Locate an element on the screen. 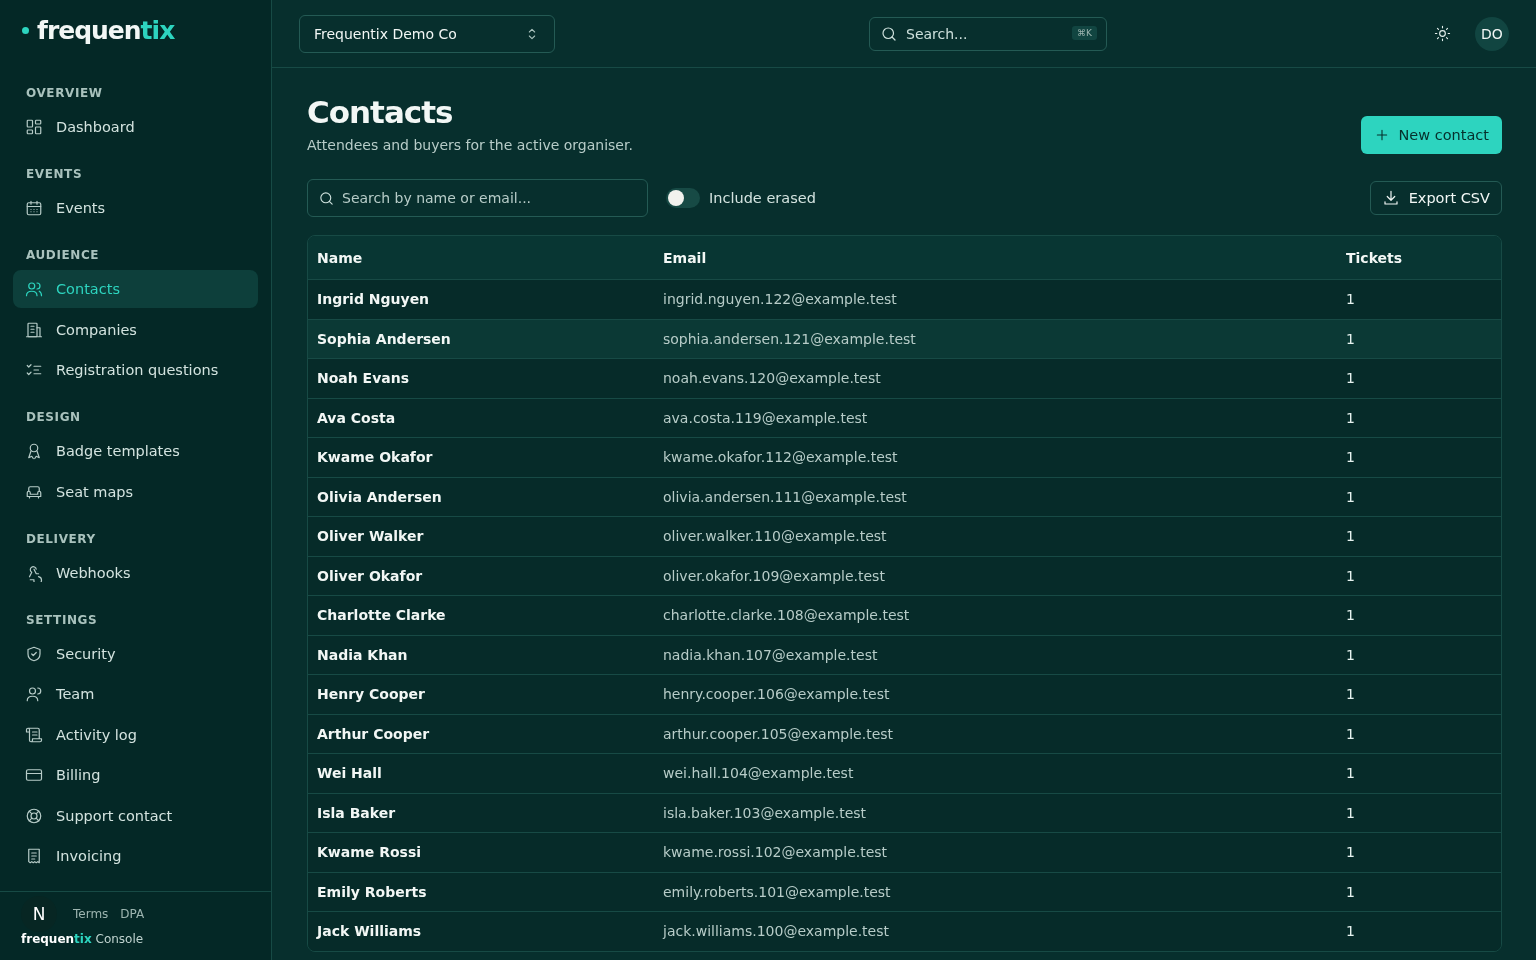 This screenshot has height=960, width=1536. user-avatar: DO is located at coordinates (1492, 33).